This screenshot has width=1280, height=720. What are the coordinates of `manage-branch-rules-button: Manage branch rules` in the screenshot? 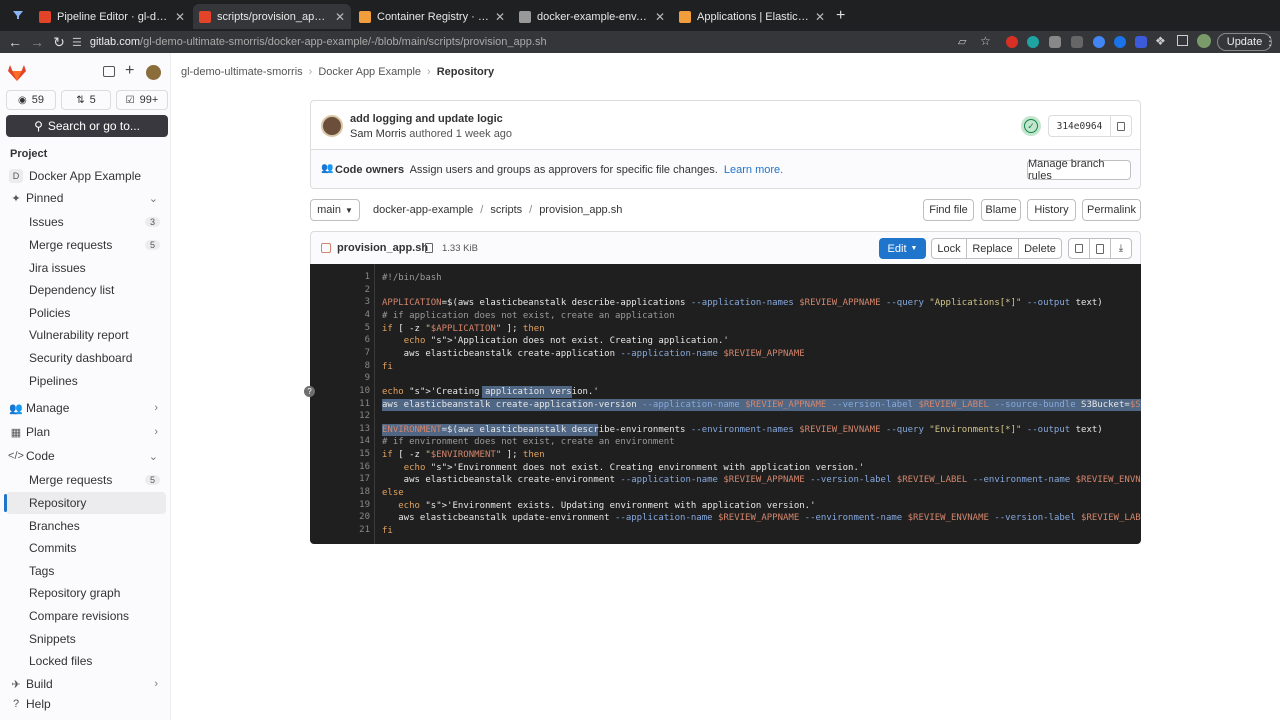 It's located at (1079, 170).